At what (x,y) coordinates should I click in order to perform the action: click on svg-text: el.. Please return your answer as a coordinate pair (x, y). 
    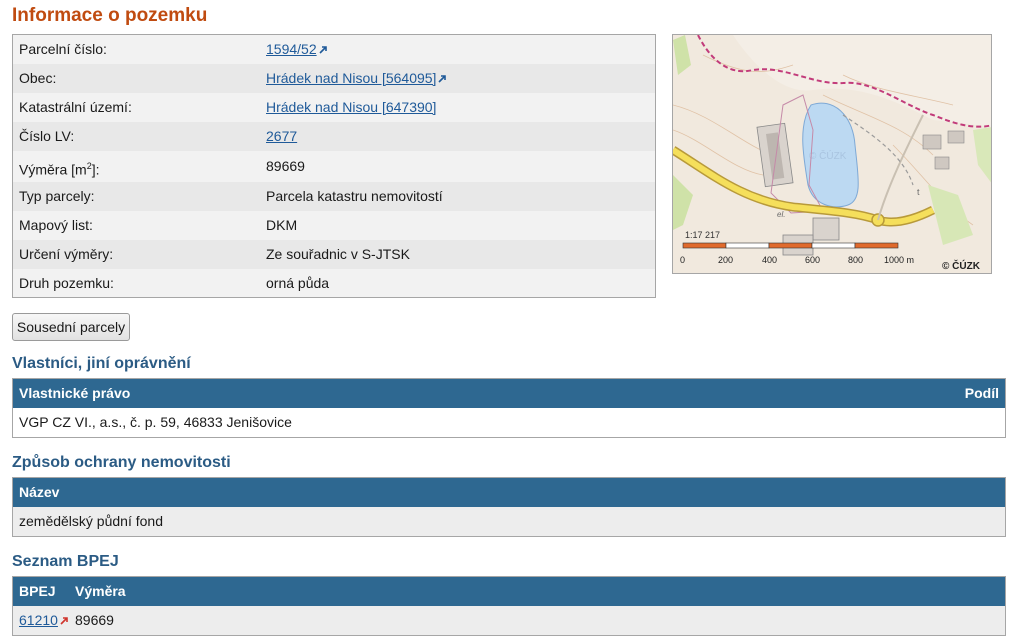
    Looking at the image, I should click on (781, 214).